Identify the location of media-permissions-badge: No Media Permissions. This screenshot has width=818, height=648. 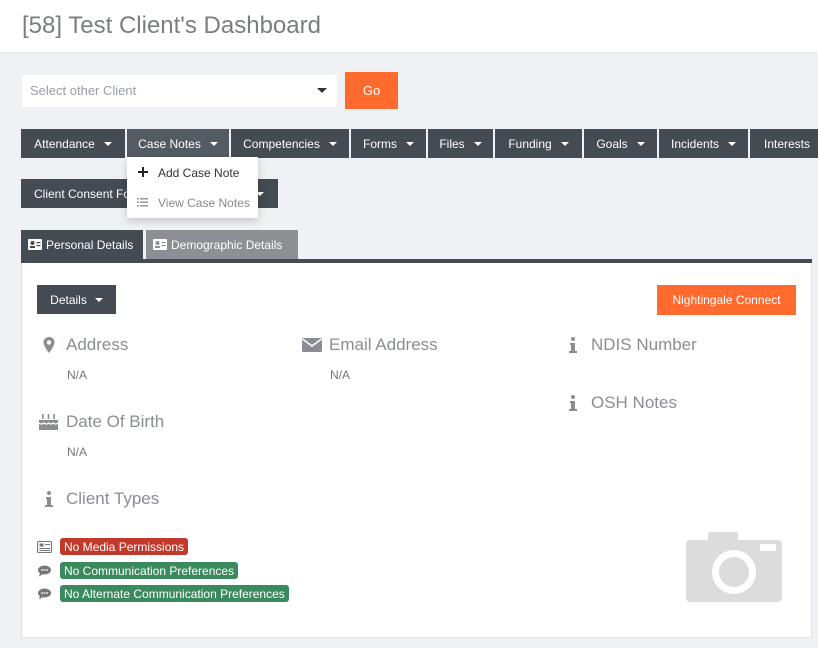
(124, 546).